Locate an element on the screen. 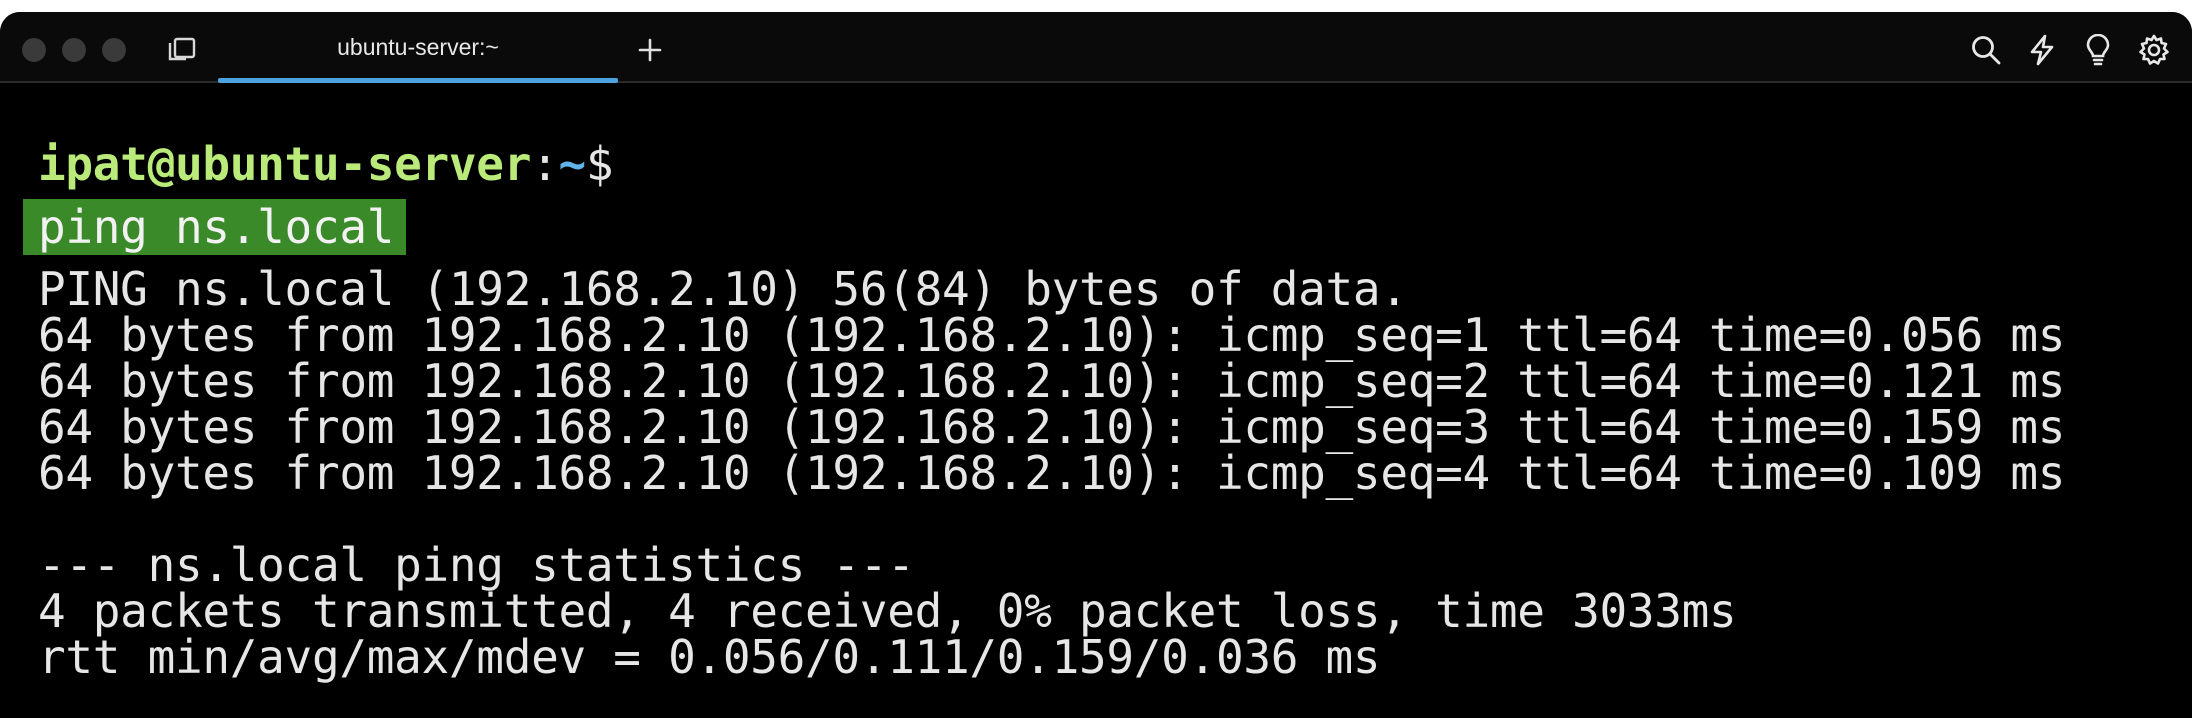 The width and height of the screenshot is (2192, 718). search-icon is located at coordinates (1986, 50).